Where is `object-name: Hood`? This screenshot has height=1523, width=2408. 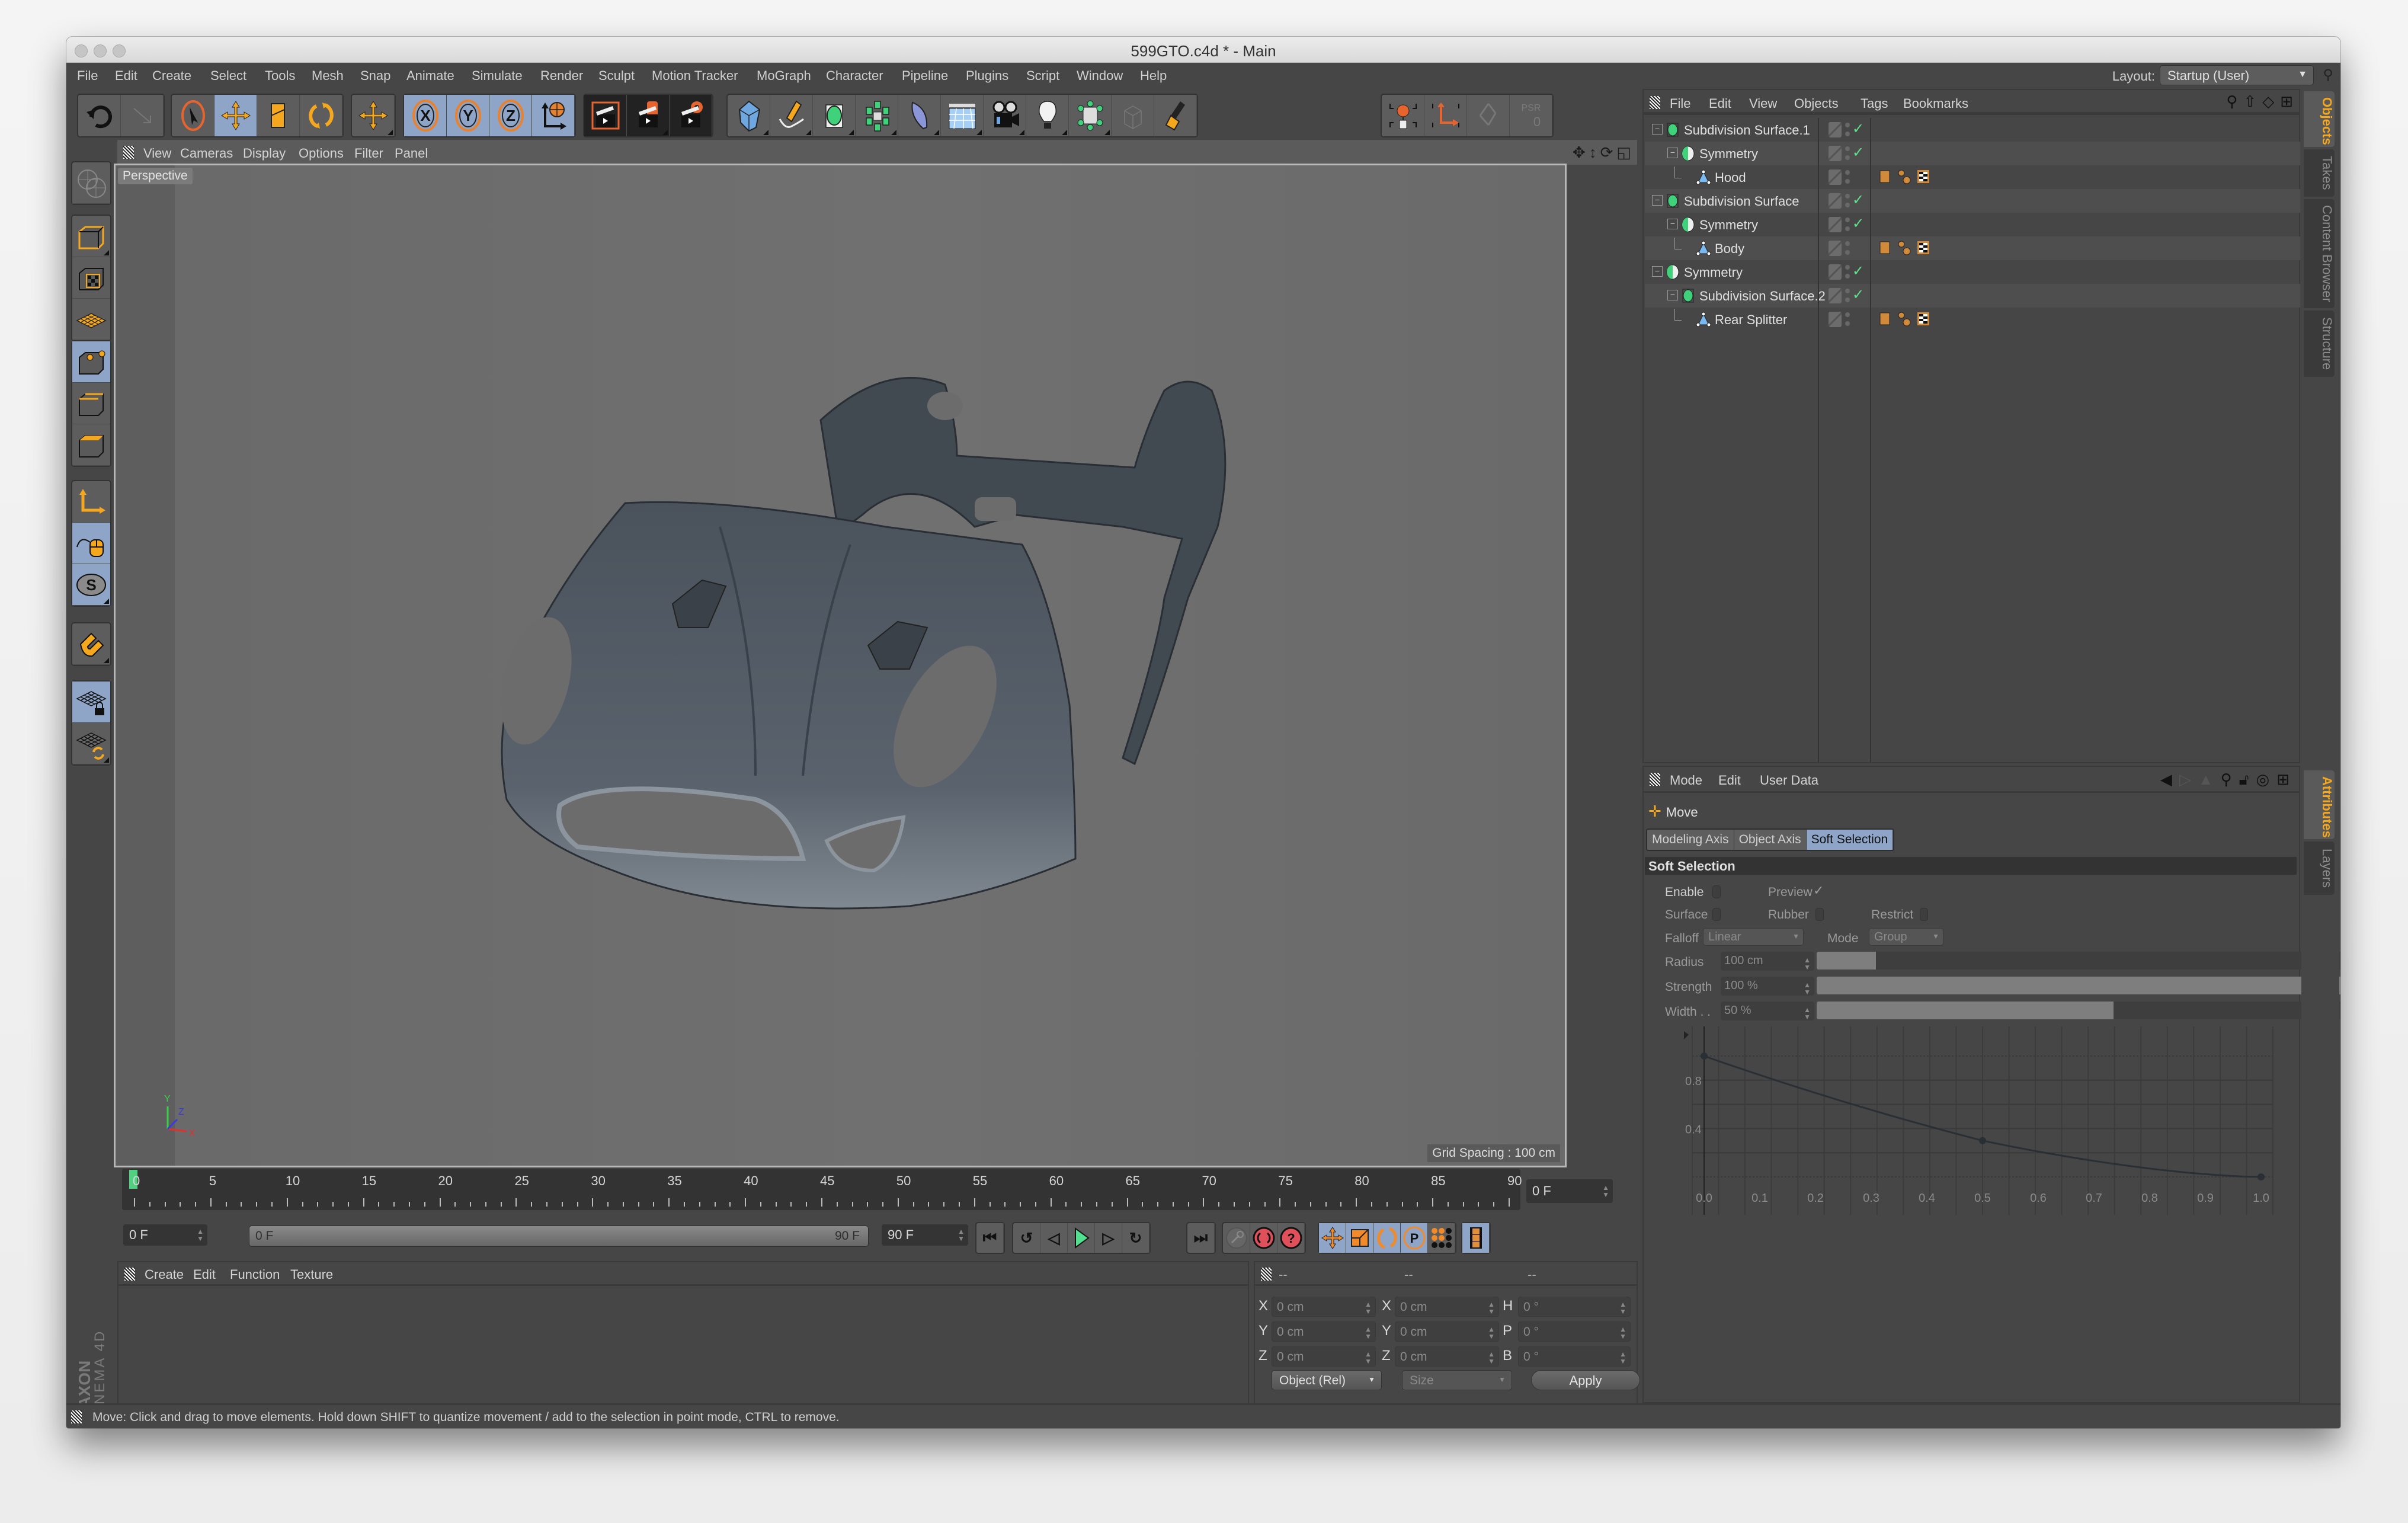 object-name: Hood is located at coordinates (1730, 178).